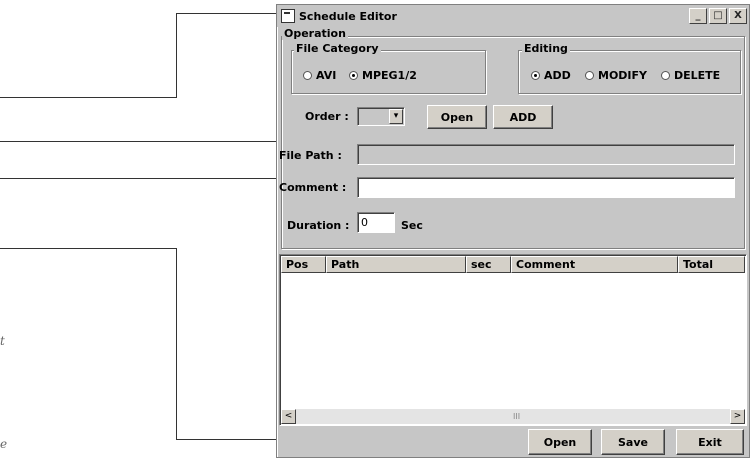 Image resolution: width=750 pixels, height=458 pixels. I want to click on margin-char-2: e, so click(4, 444).